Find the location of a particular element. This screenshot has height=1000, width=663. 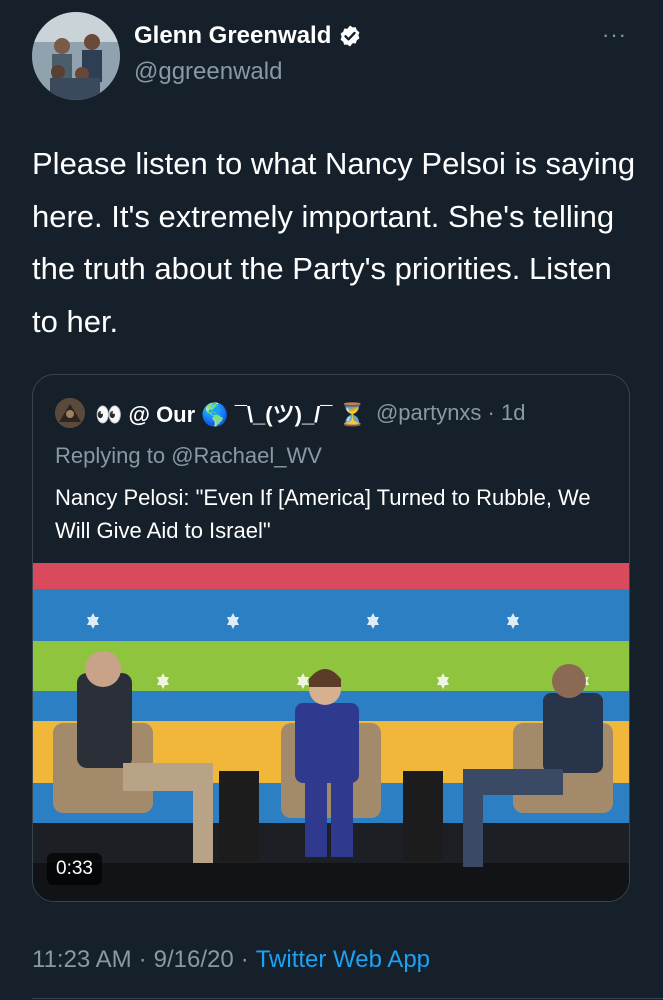

tweet-time: 11:23 AM is located at coordinates (82, 959).